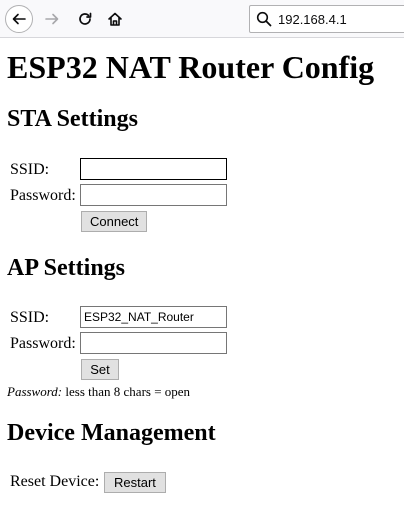  I want to click on home-button, so click(115, 19).